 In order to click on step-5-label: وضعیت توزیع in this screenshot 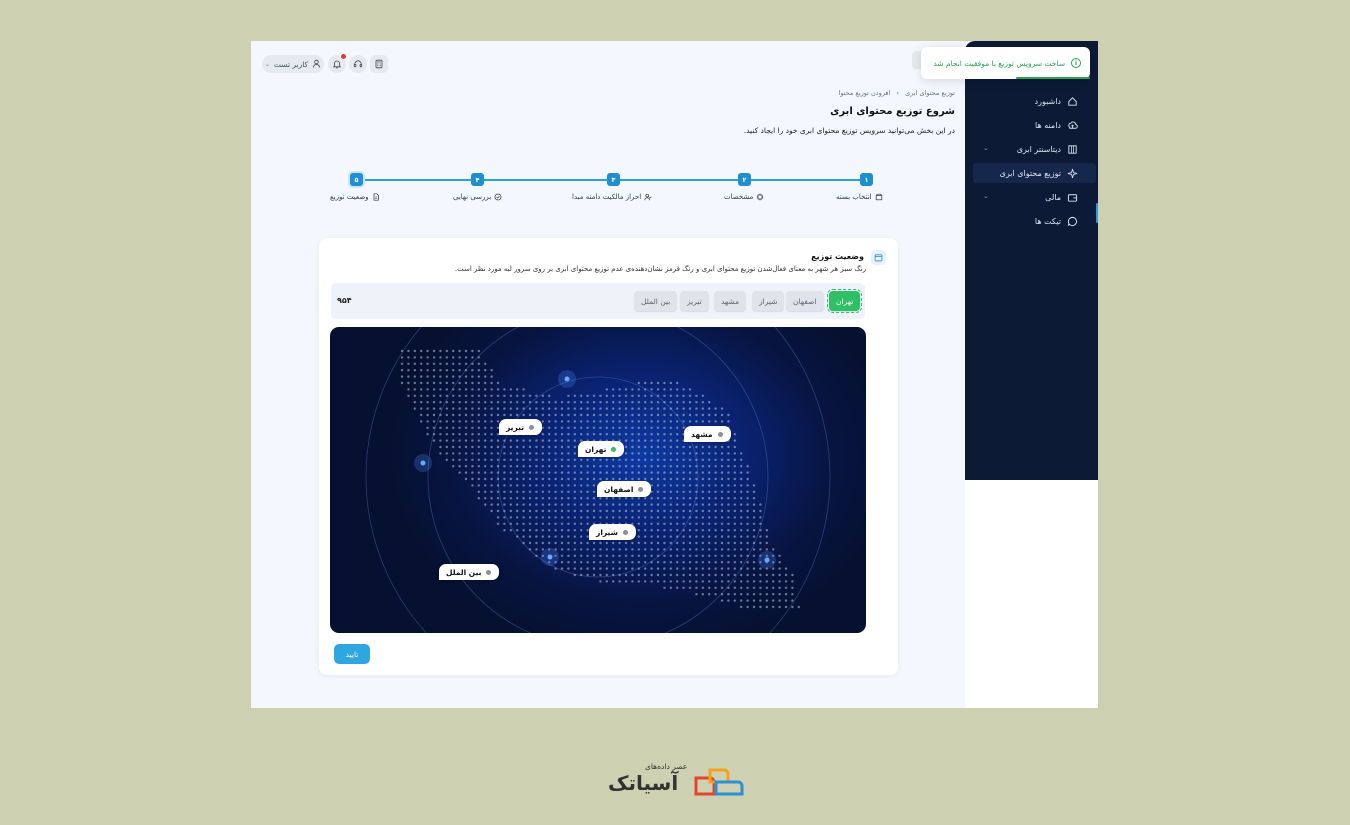, I will do `click(355, 197)`.